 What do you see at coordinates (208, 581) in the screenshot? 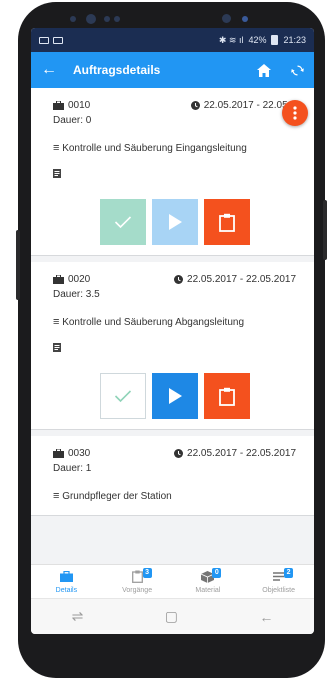
I see `tab-material: 0 Material` at bounding box center [208, 581].